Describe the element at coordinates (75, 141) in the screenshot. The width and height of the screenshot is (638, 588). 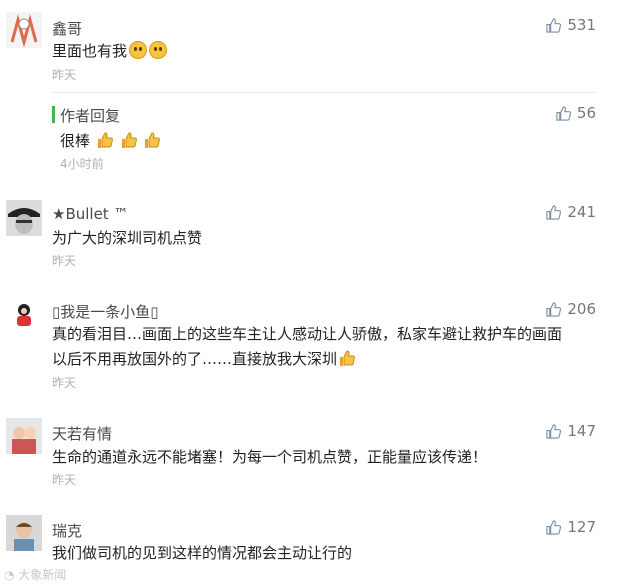
I see `reply-text-content: 很棒` at that location.